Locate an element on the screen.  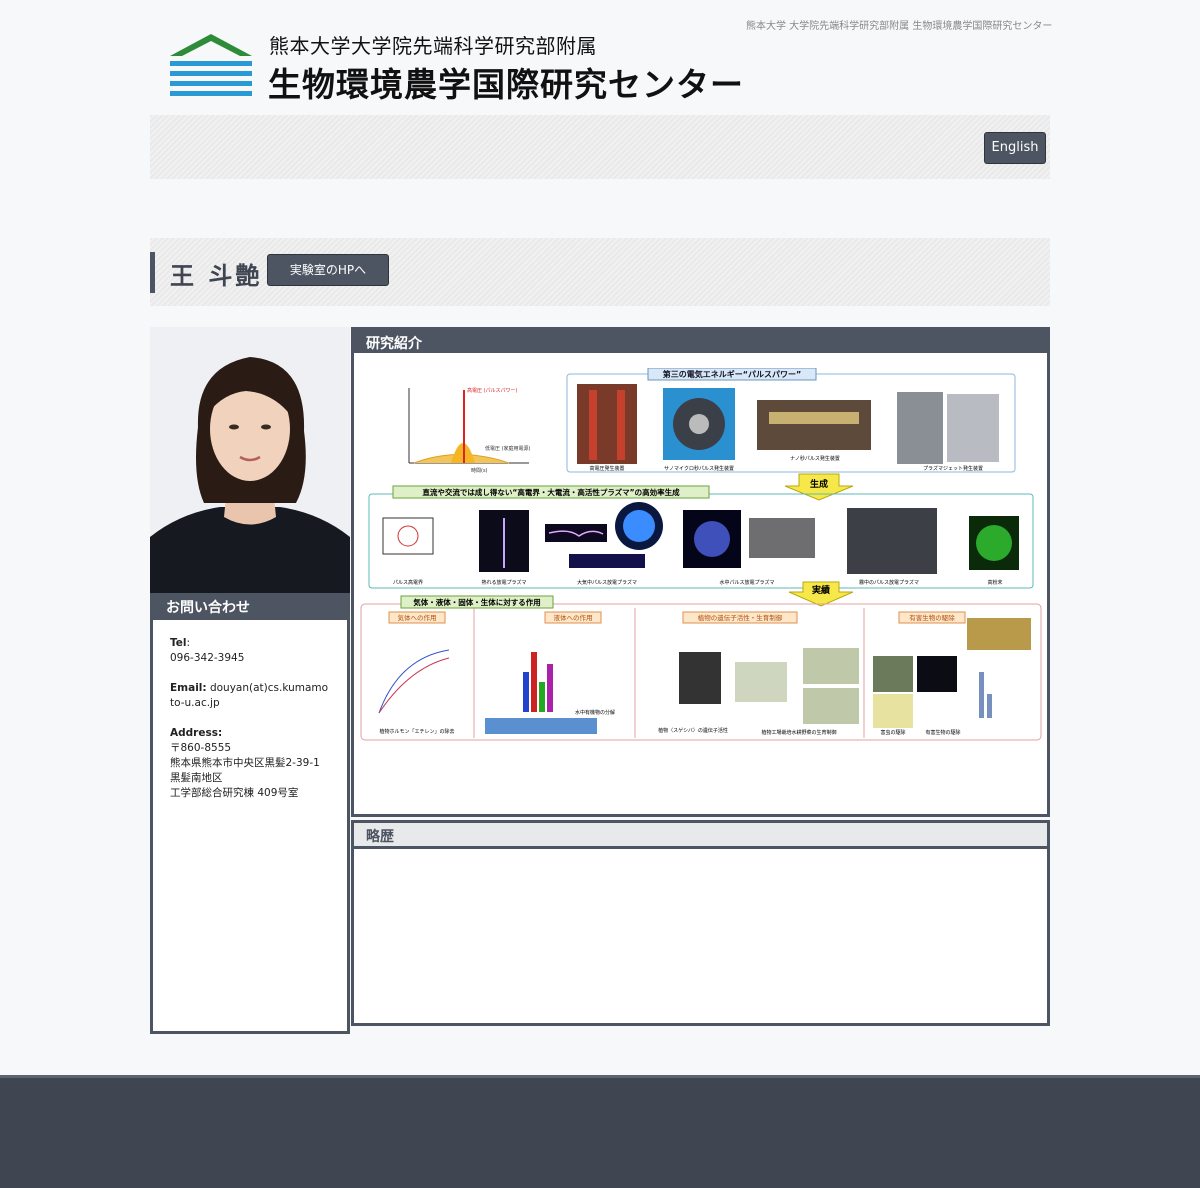
bottom-caption: 有害生物の駆除 is located at coordinates (942, 732).